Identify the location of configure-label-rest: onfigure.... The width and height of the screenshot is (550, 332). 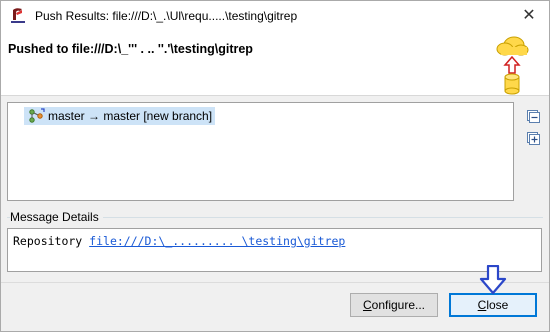
(398, 305).